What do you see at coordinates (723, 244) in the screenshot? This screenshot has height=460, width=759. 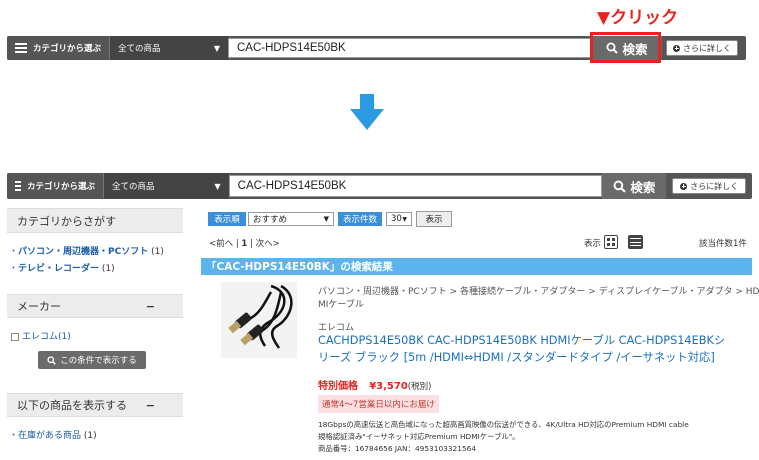 I see `result-count: 該当件数1件` at bounding box center [723, 244].